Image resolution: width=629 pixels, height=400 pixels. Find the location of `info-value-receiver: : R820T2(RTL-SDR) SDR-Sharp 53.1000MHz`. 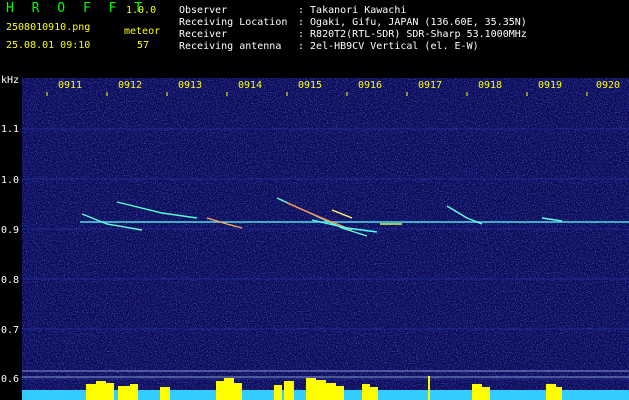

info-value-receiver: : R820T2(RTL-SDR) SDR-Sharp 53.1000MHz is located at coordinates (412, 34).